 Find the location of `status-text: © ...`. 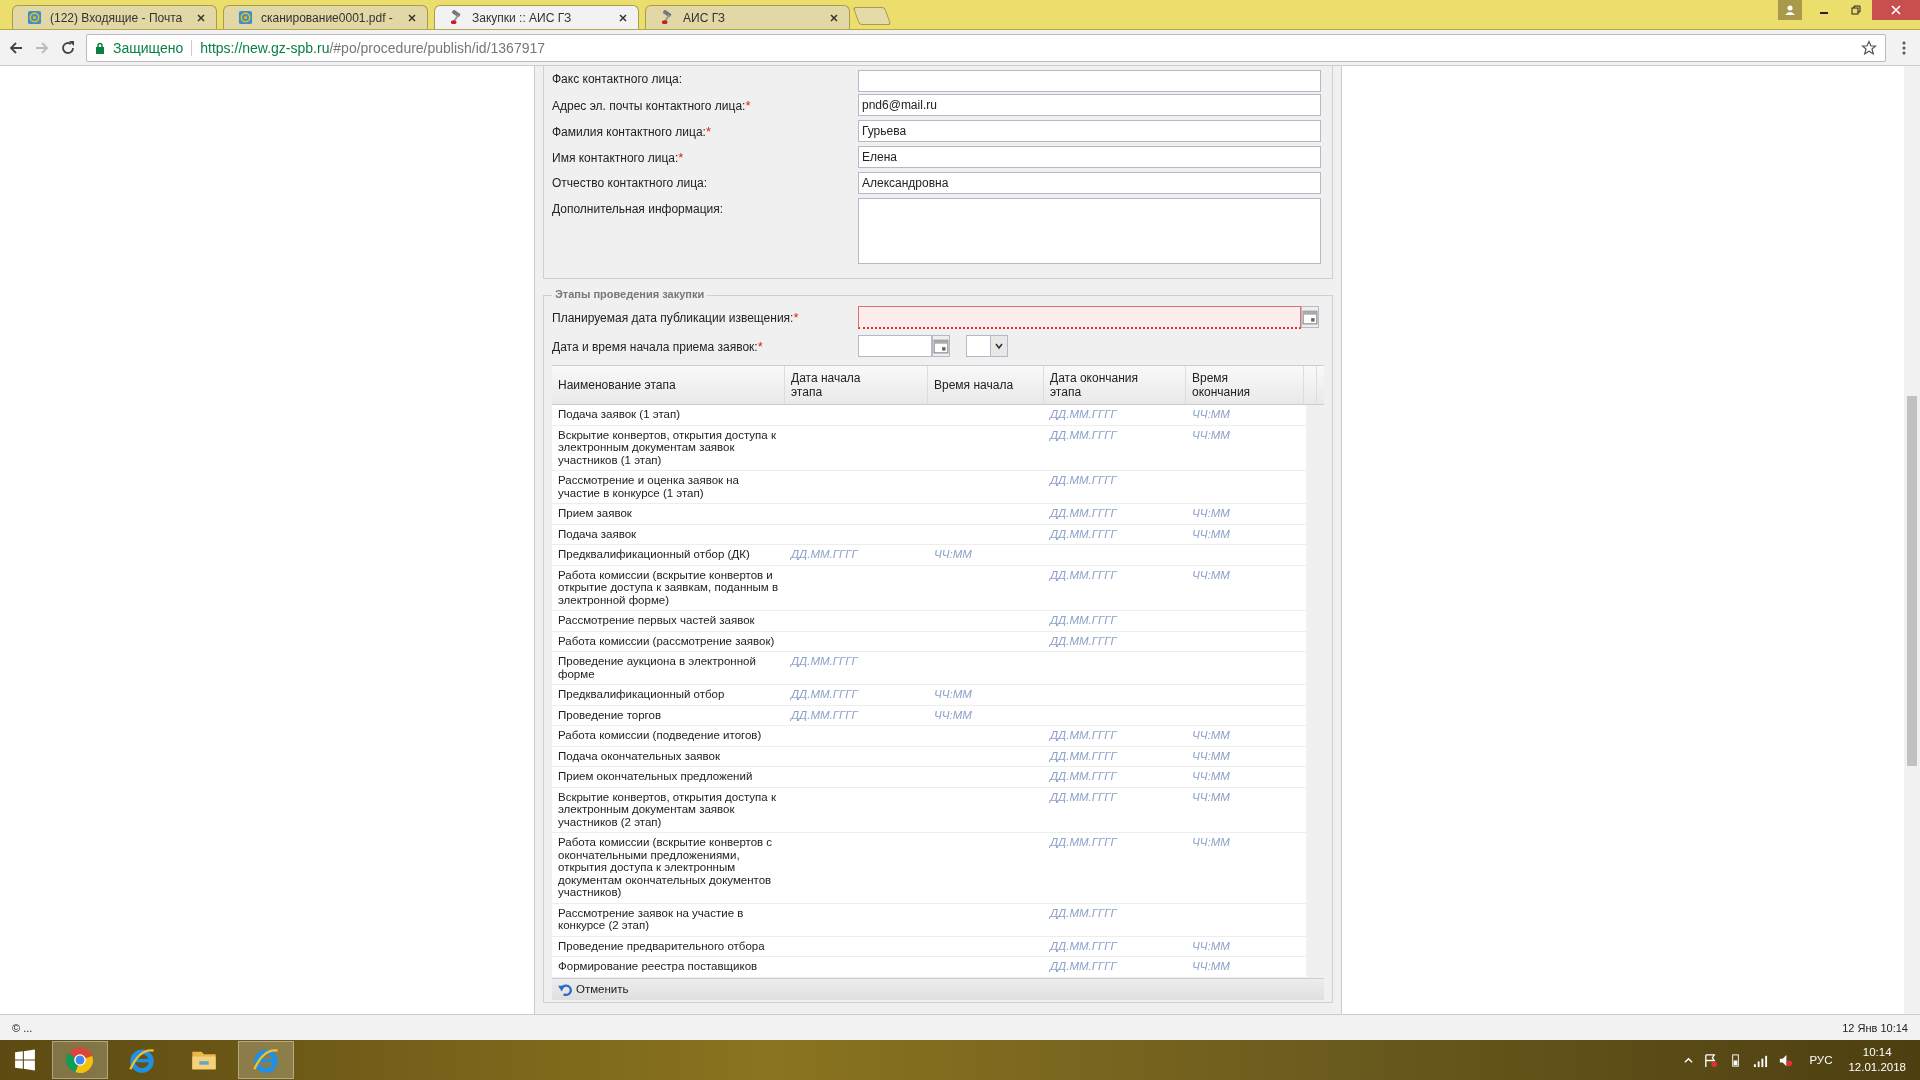

status-text: © ... is located at coordinates (22, 1027).